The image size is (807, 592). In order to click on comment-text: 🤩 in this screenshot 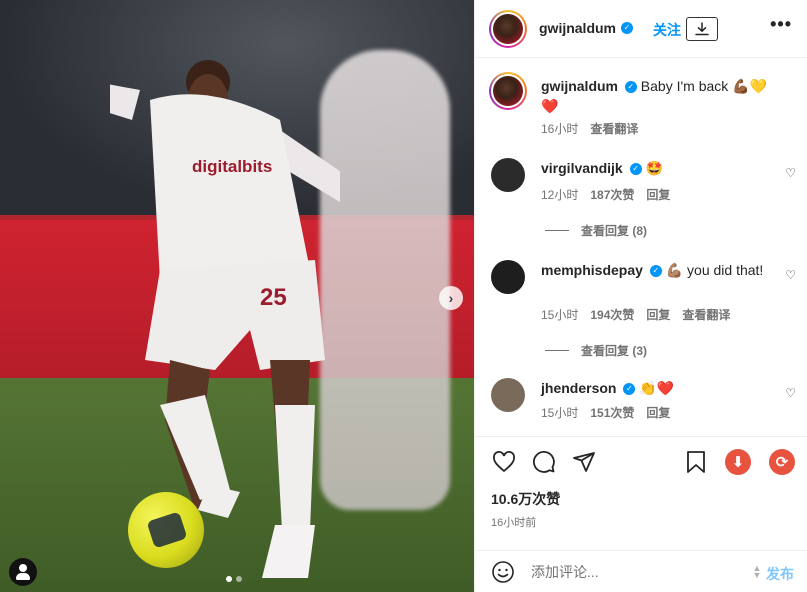, I will do `click(654, 168)`.